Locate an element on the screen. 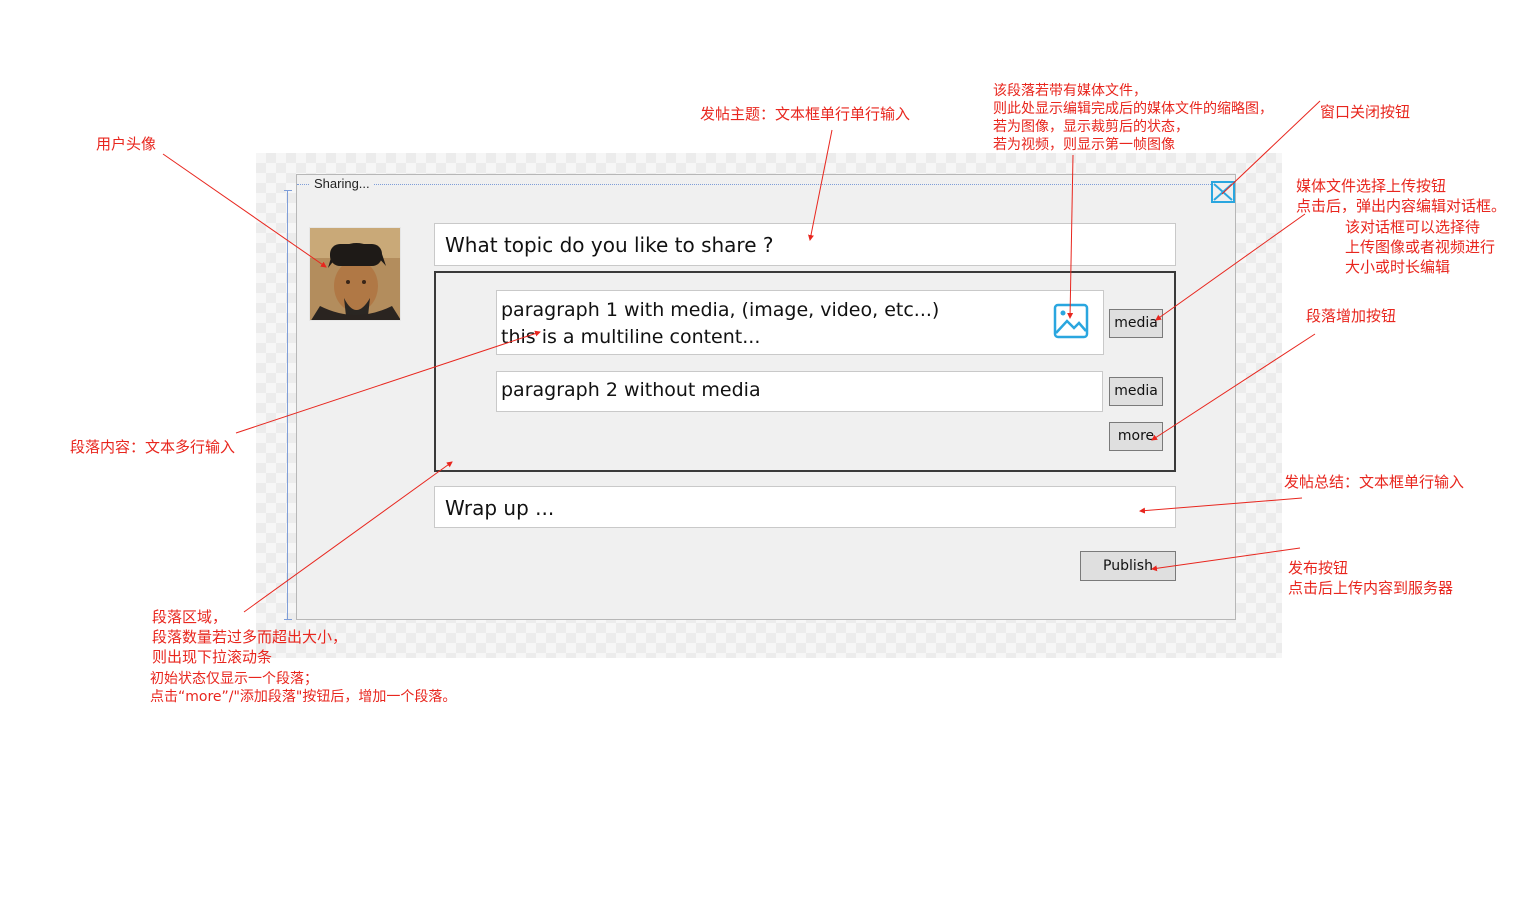 The image size is (1539, 900). note-paragraph-content: 段落内容：文本多行输入 is located at coordinates (153, 447).